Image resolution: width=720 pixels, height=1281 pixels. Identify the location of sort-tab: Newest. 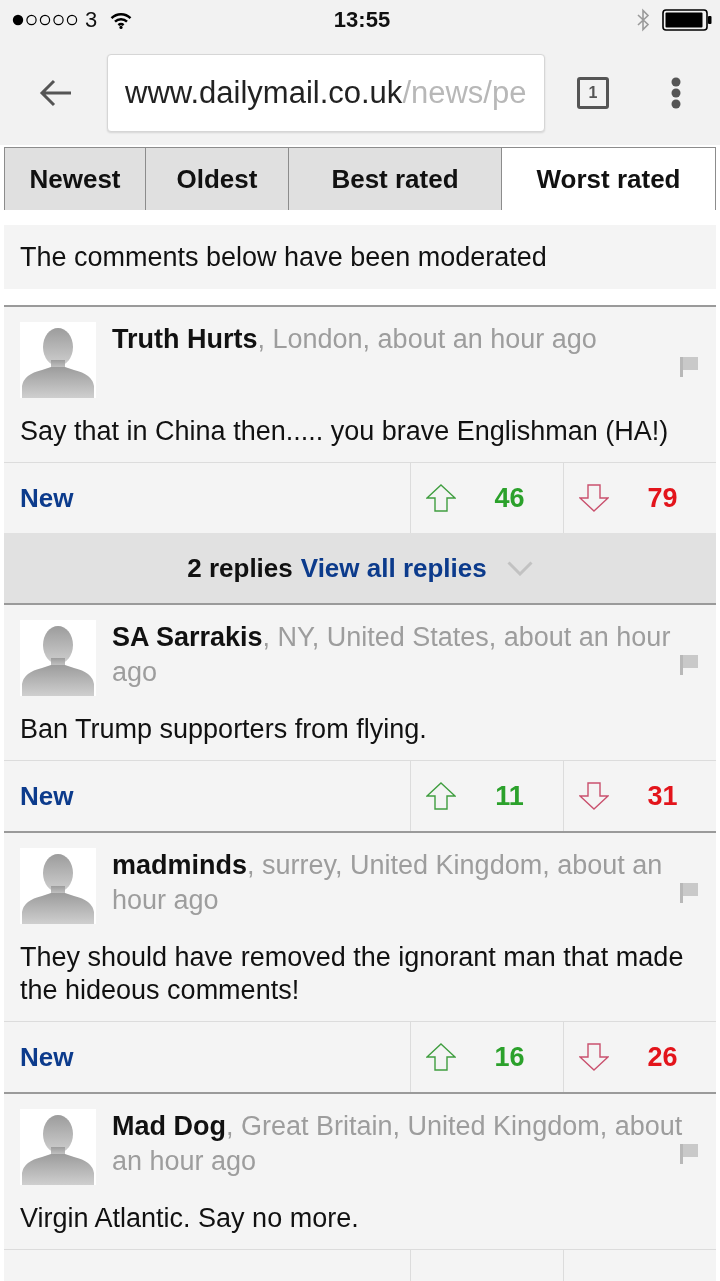
(74, 178).